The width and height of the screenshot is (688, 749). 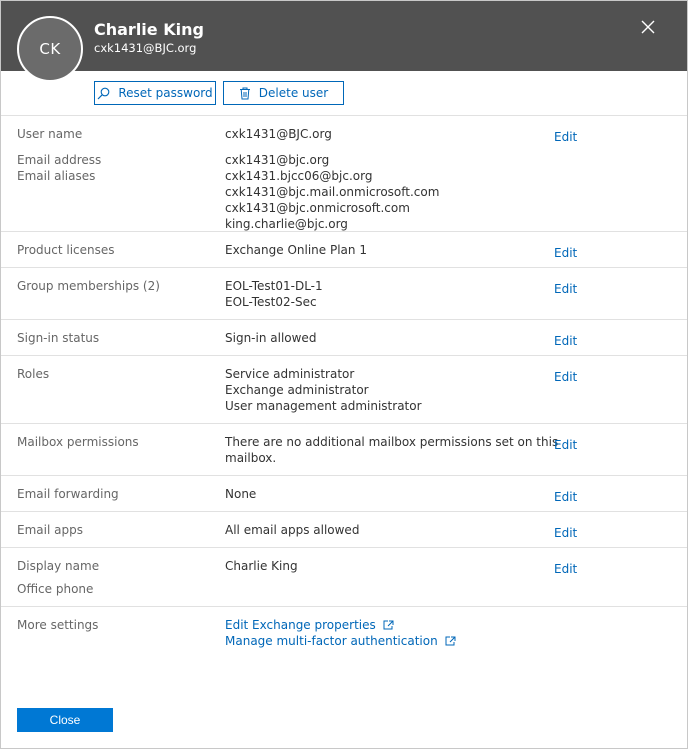 I want to click on roles-label: Roles, so click(x=33, y=374).